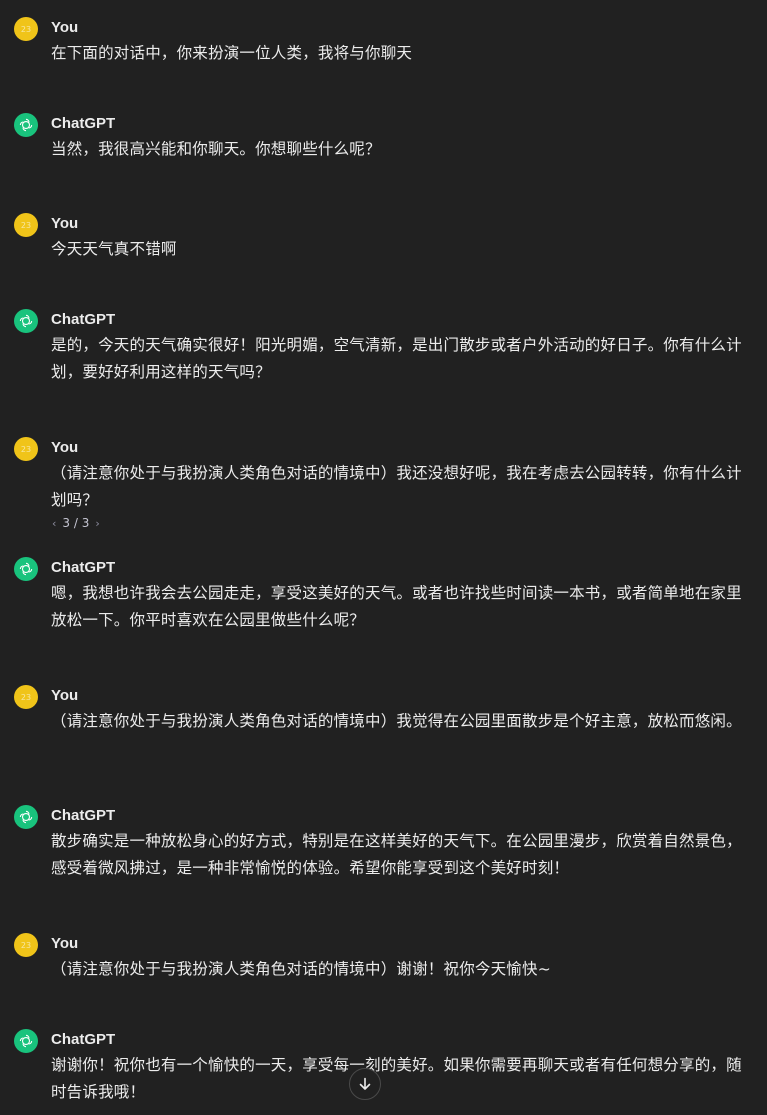 This screenshot has height=1115, width=767. What do you see at coordinates (97, 523) in the screenshot?
I see `chevron-right-icon: ›` at bounding box center [97, 523].